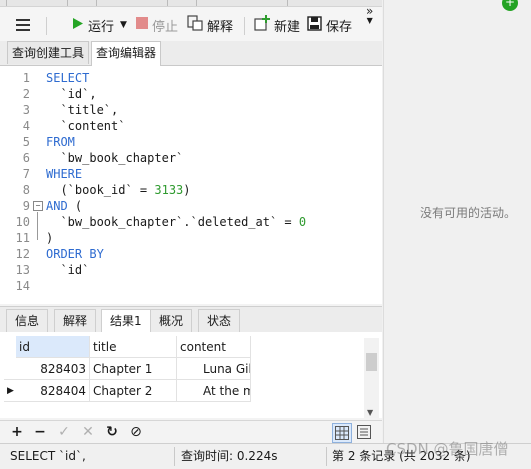 The width and height of the screenshot is (531, 469). I want to click on column-header-content: content, so click(214, 347).